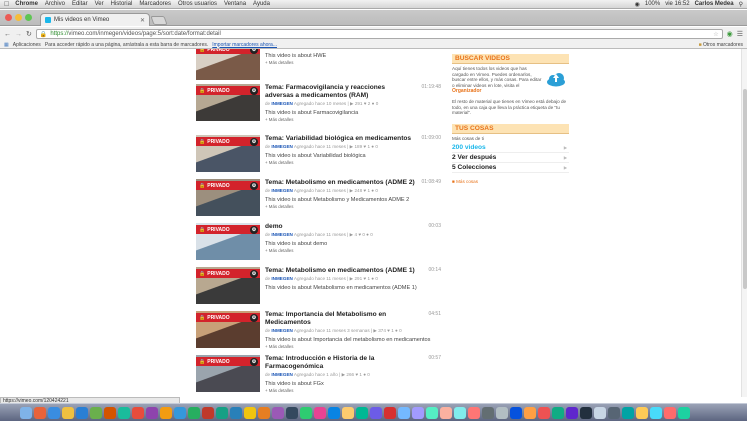 Image resolution: width=747 pixels, height=421 pixels. I want to click on apps-link: Aplicaciones, so click(27, 45).